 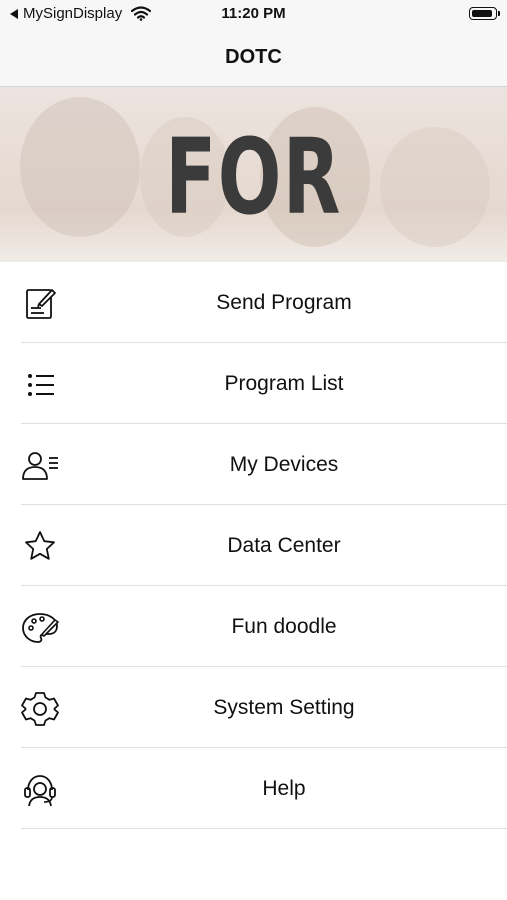 I want to click on battery-icon, so click(x=484, y=13).